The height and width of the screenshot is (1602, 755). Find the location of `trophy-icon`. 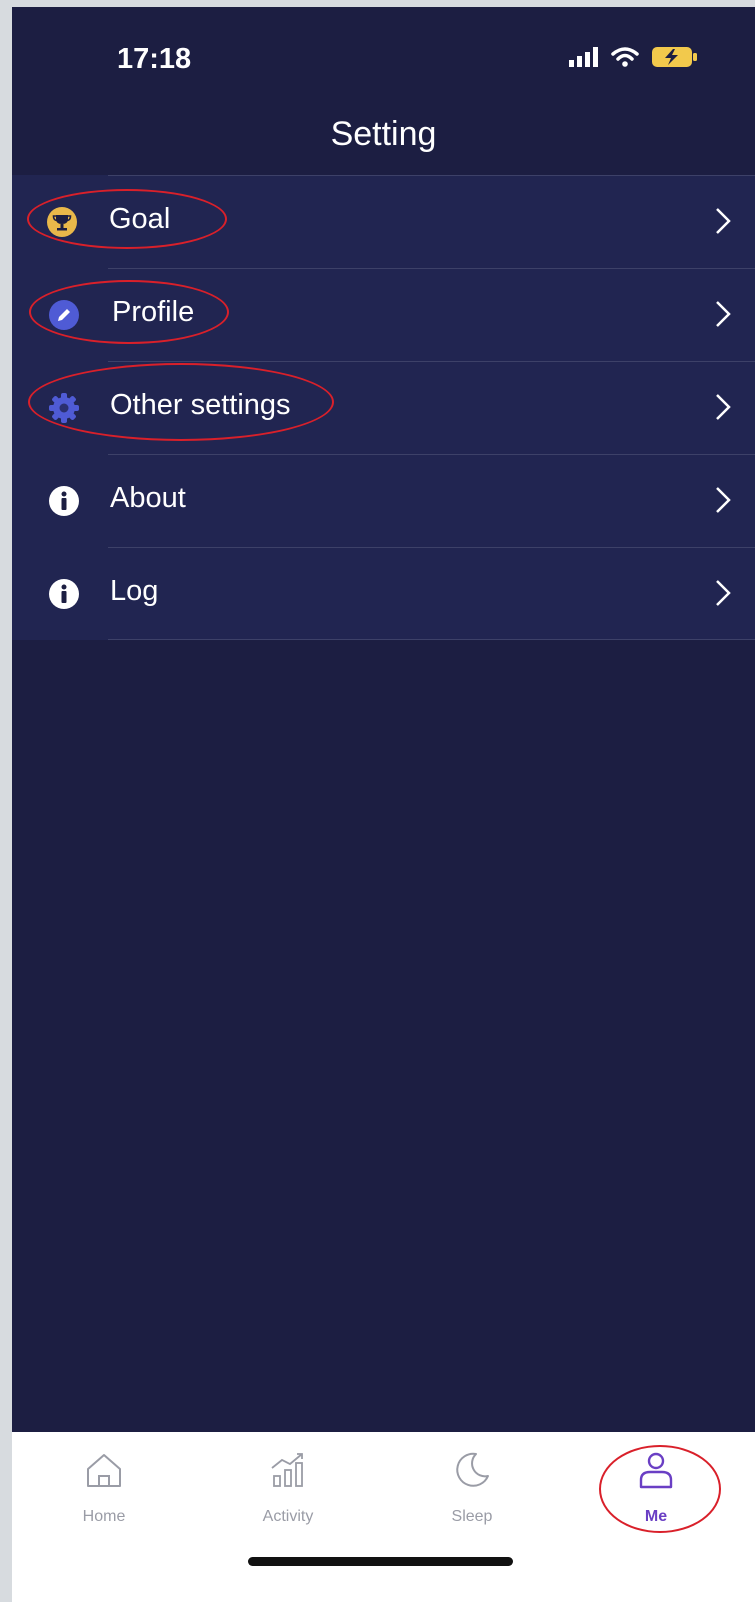

trophy-icon is located at coordinates (62, 222).